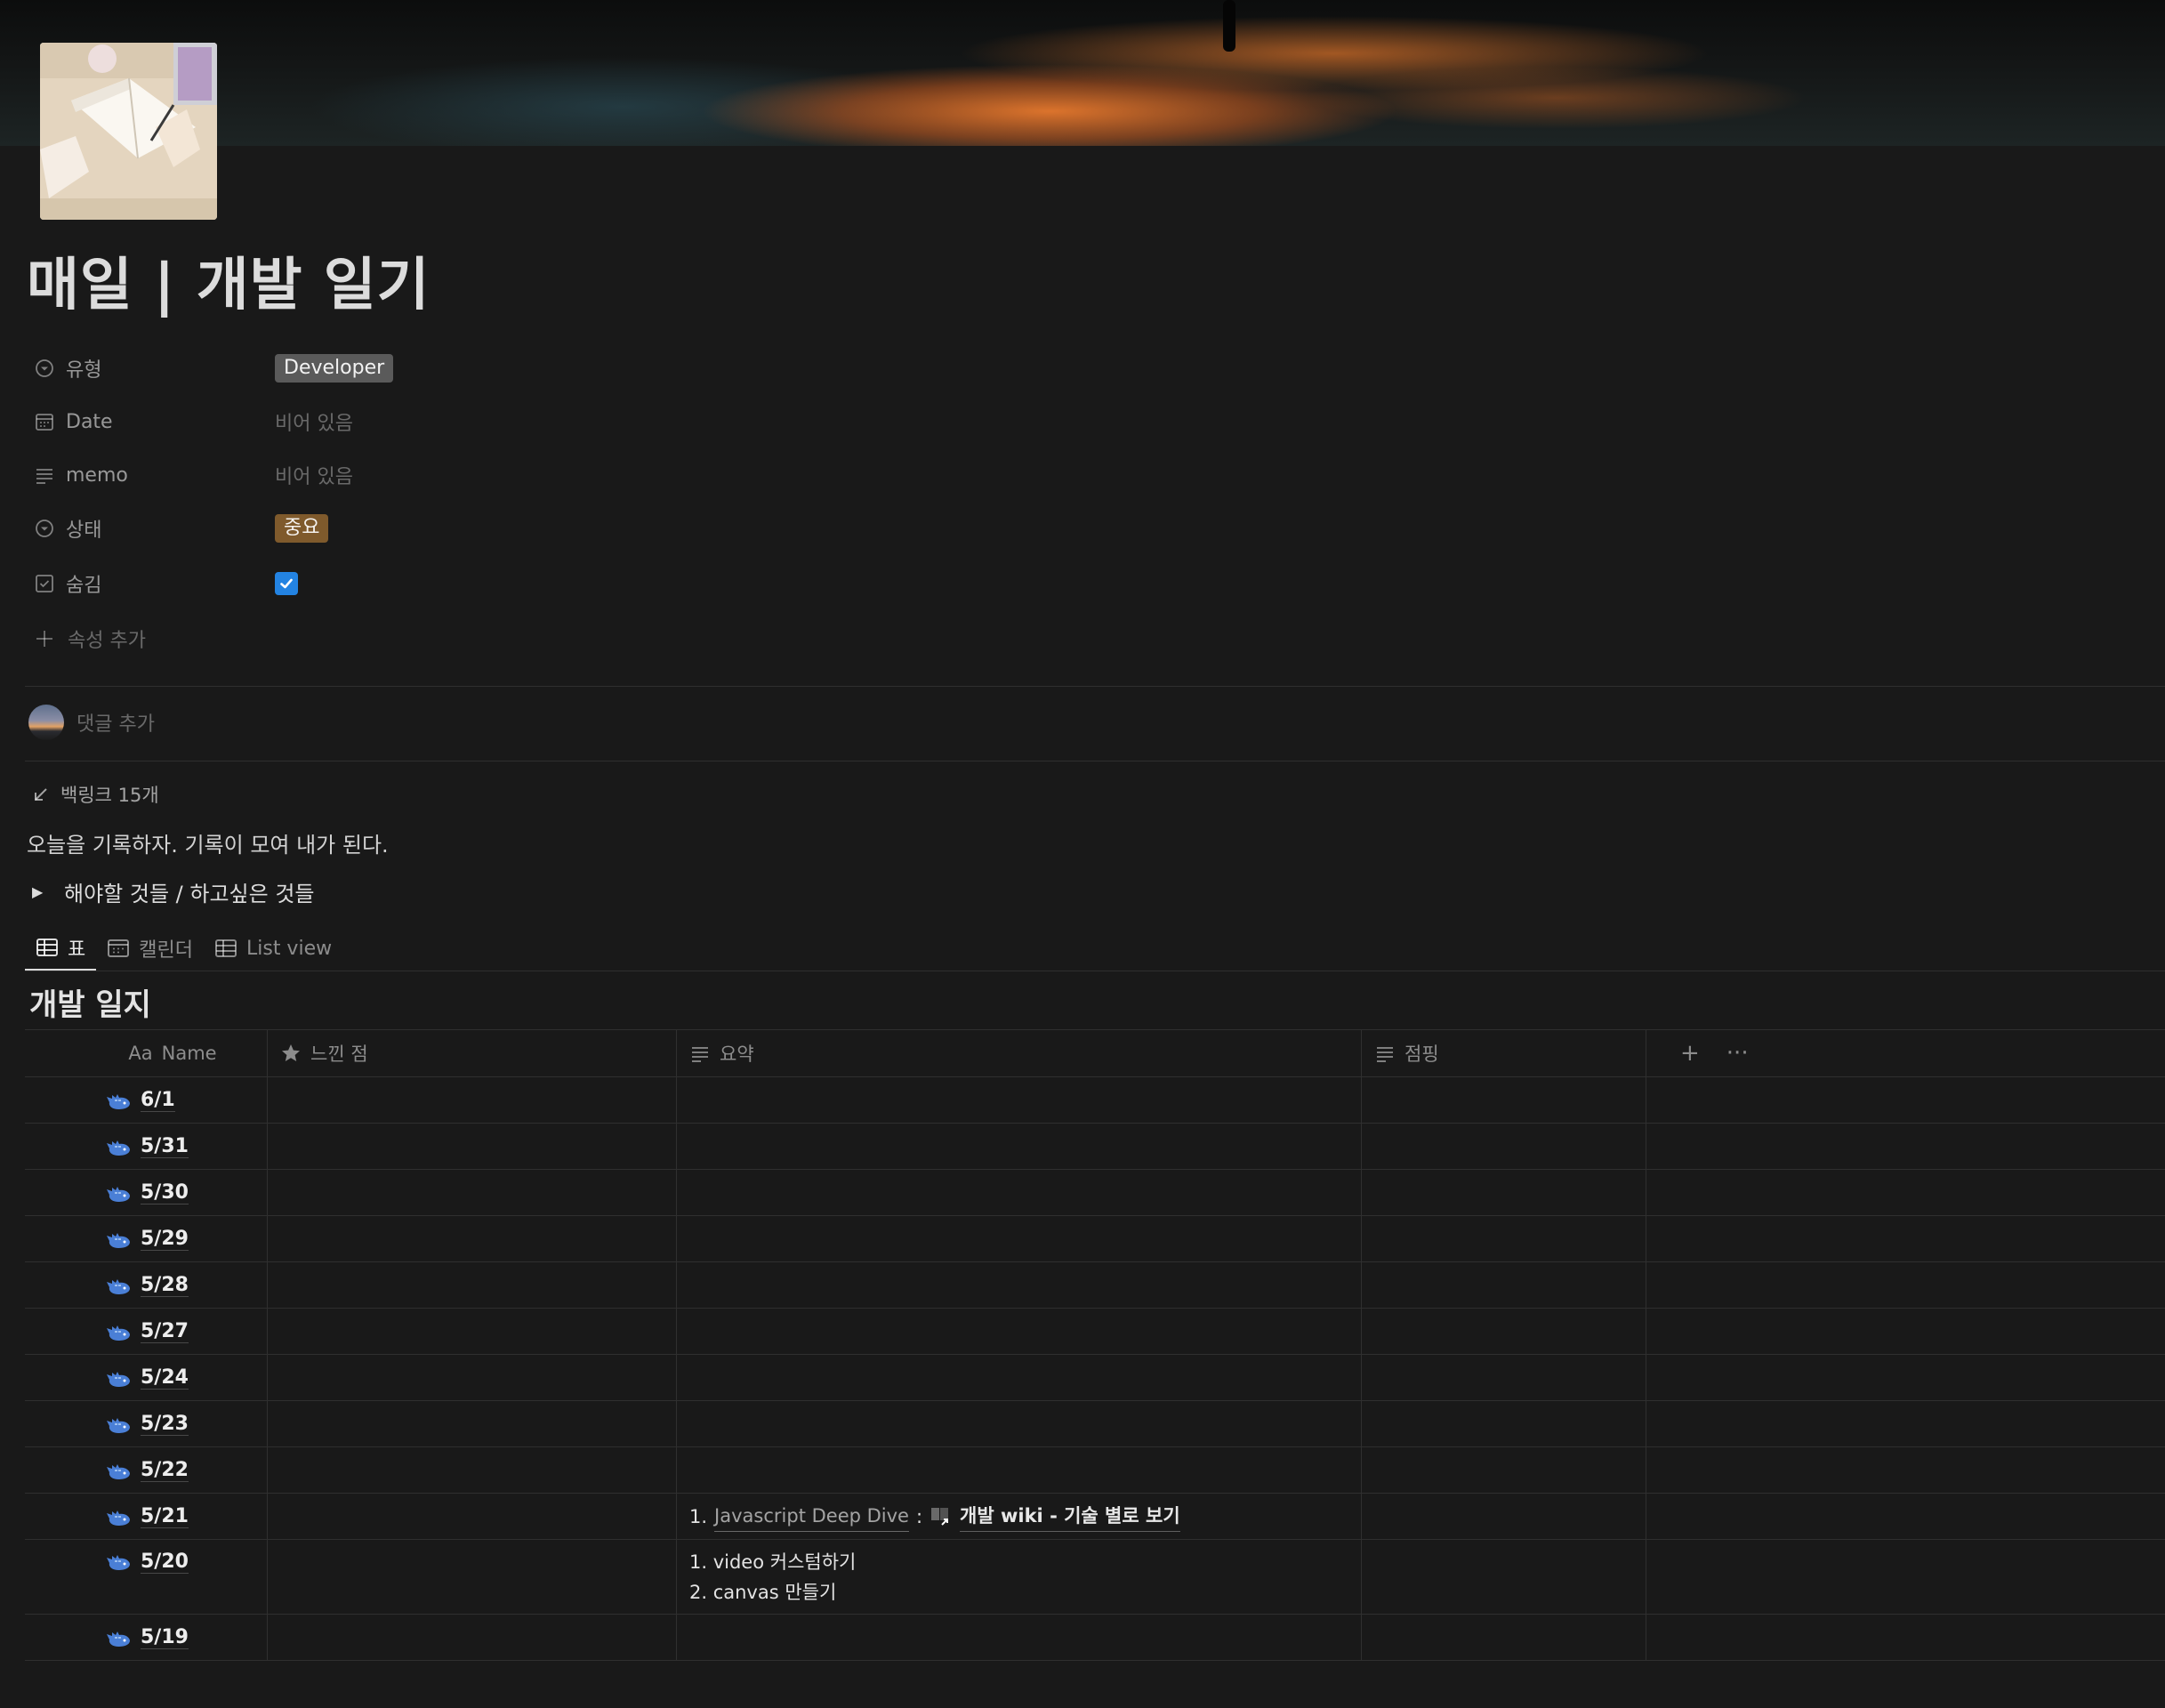 The image size is (2165, 1708). I want to click on page-mention: 개발 wiki - 기술 별로 보기, so click(1070, 1516).